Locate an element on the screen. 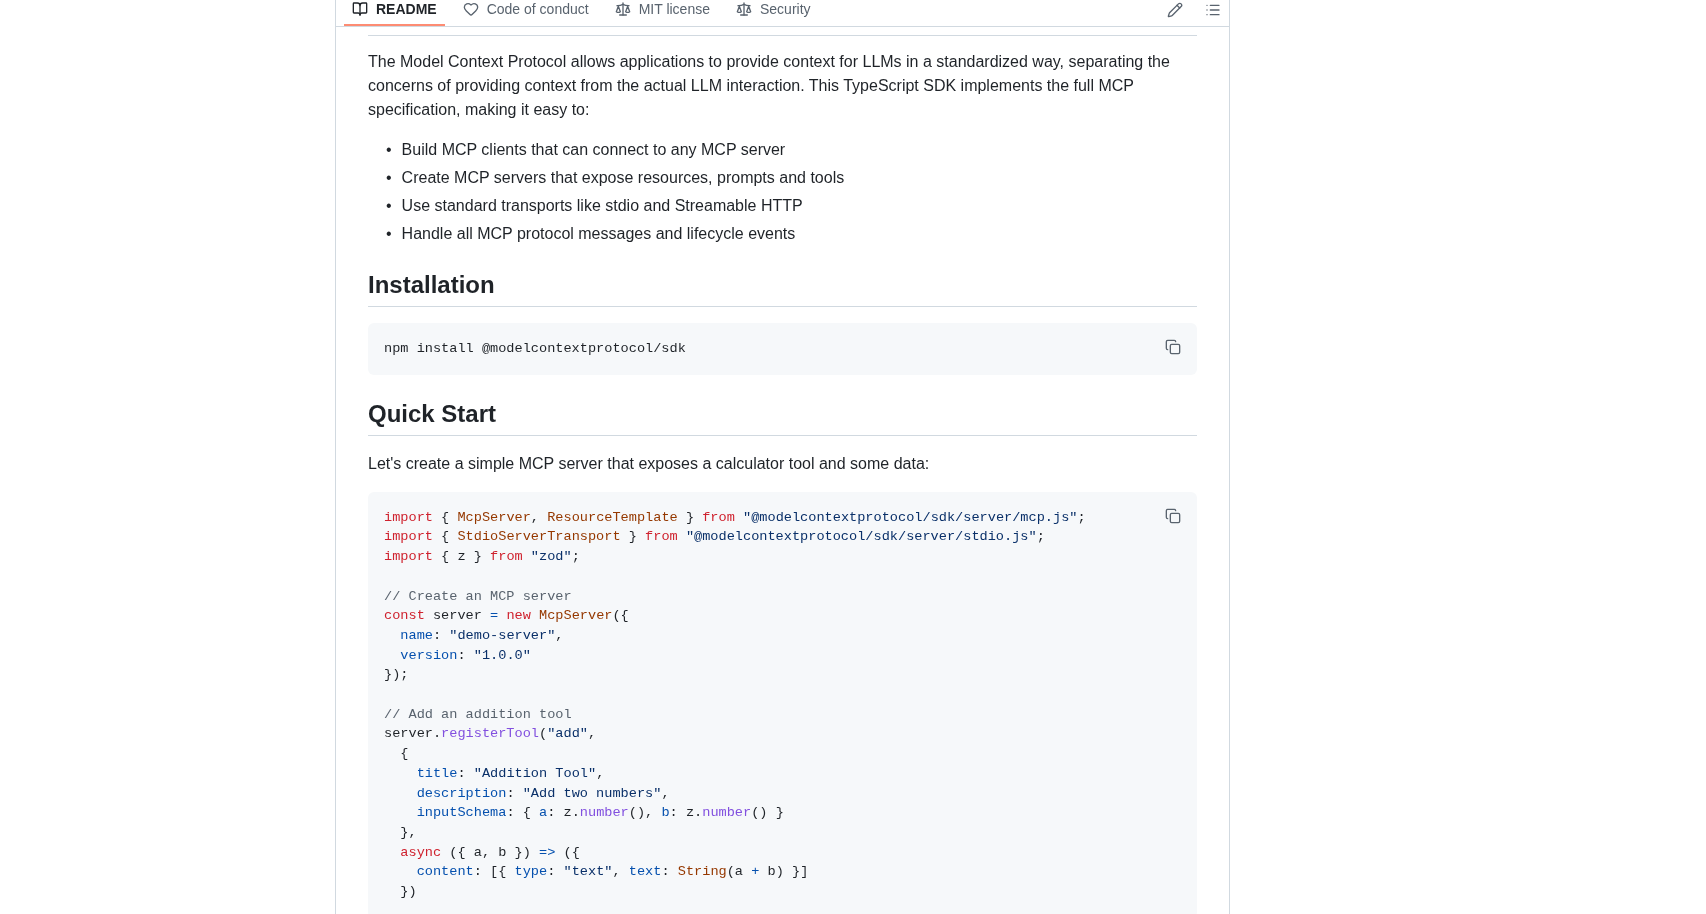 The height and width of the screenshot is (914, 1706). readme-tab: MIT license is located at coordinates (662, 13).